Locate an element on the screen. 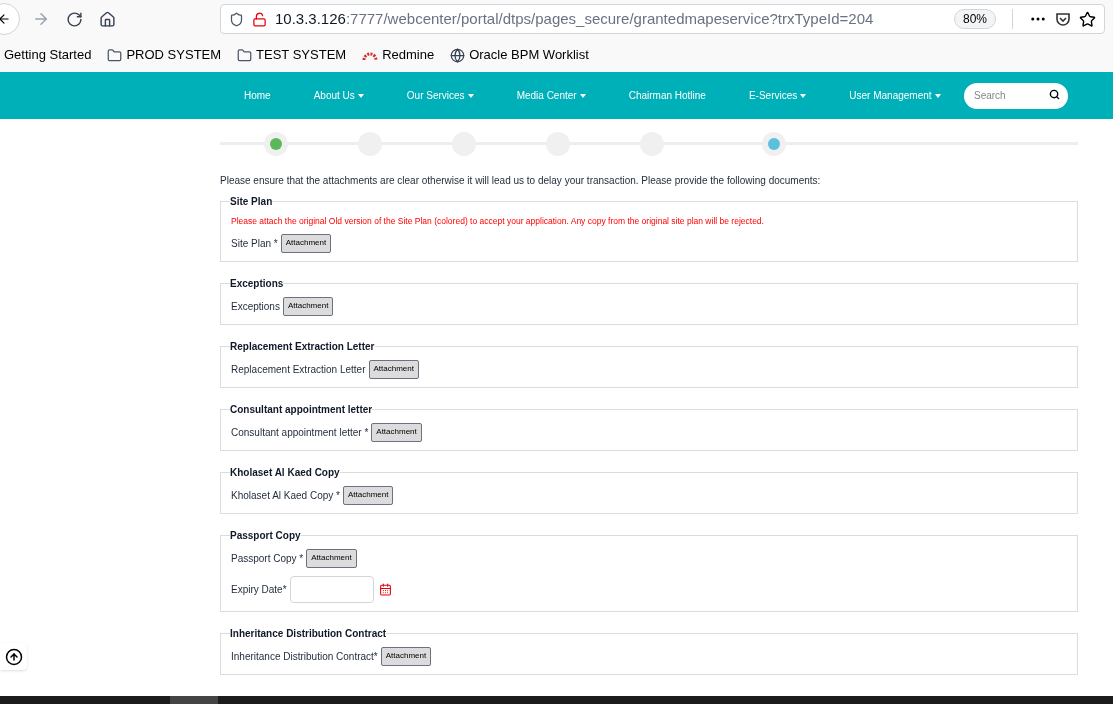 This screenshot has width=1113, height=704. zoom-badge: 80% is located at coordinates (974, 19).